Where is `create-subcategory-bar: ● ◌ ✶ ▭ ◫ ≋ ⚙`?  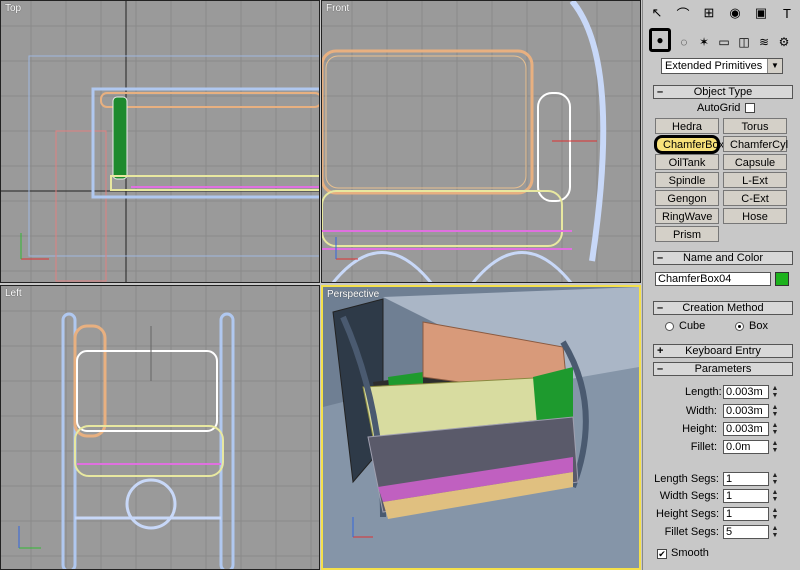 create-subcategory-bar: ● ◌ ✶ ▭ ◫ ≋ ⚙ is located at coordinates (721, 42).